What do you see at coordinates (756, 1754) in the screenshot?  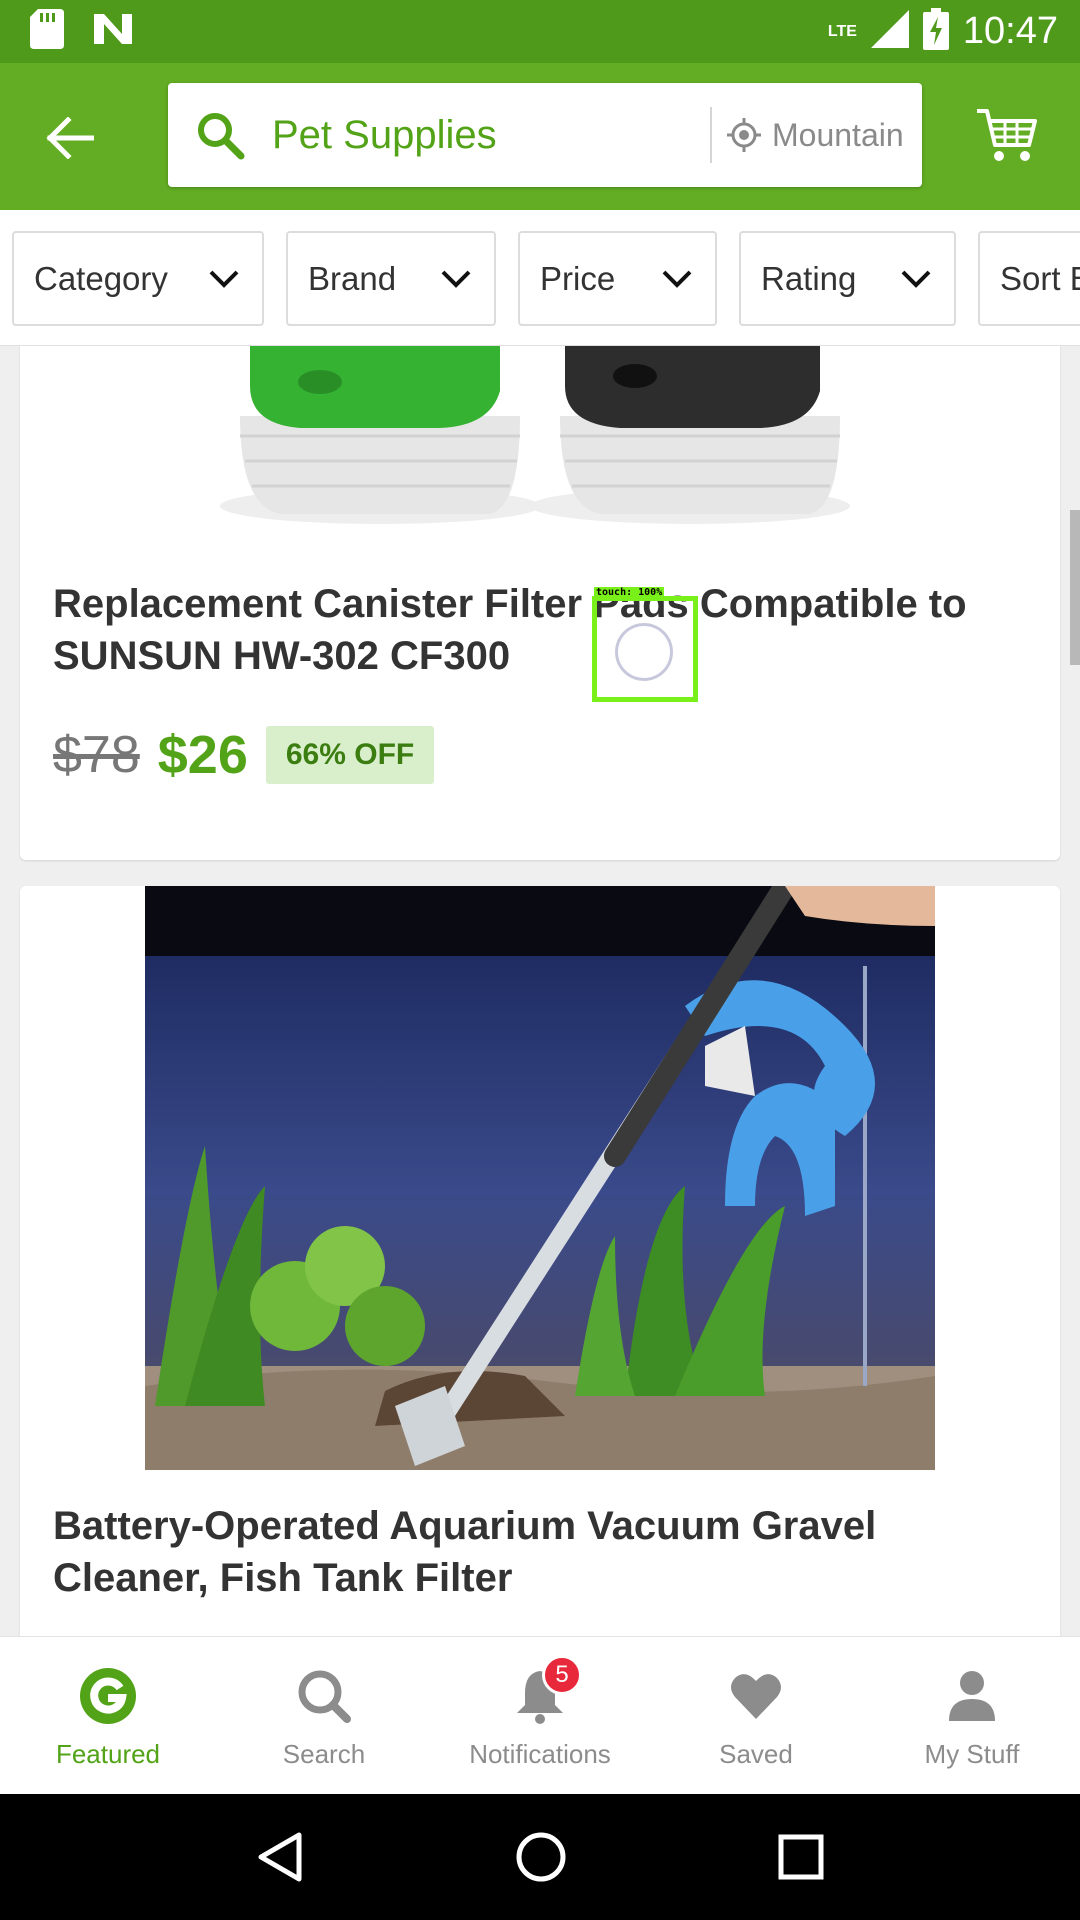 I see `nav-label: Saved` at bounding box center [756, 1754].